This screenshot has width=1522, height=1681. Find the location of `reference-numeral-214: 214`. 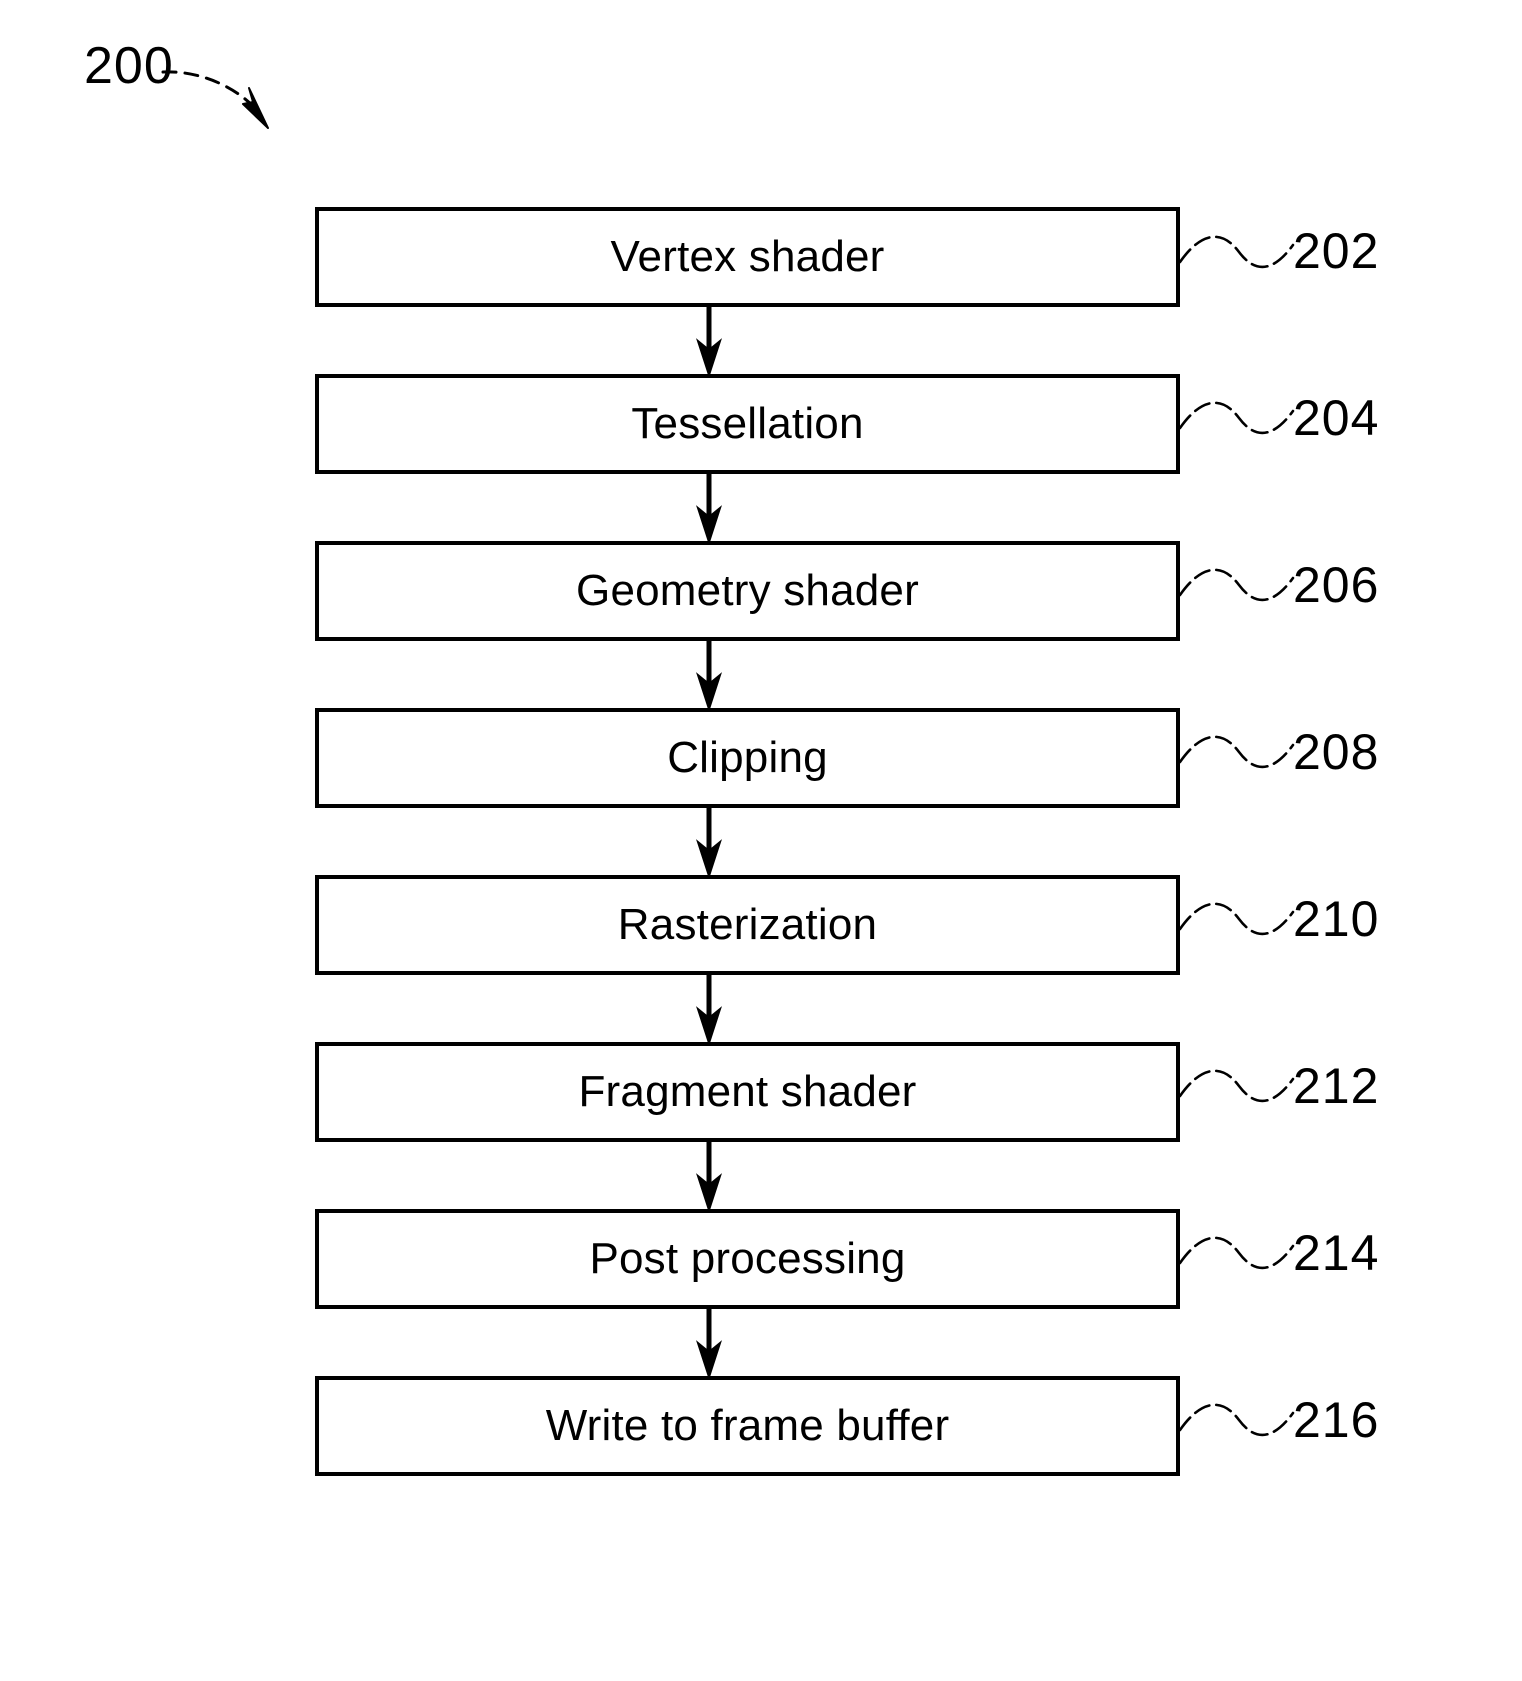

reference-numeral-214: 214 is located at coordinates (1336, 1253).